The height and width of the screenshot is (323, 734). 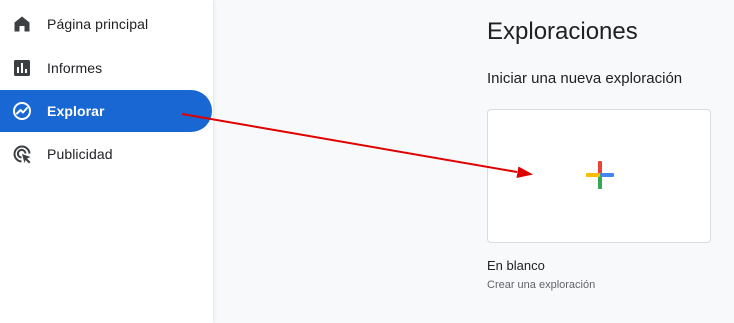 I want to click on card-title: En blanco, so click(x=516, y=265).